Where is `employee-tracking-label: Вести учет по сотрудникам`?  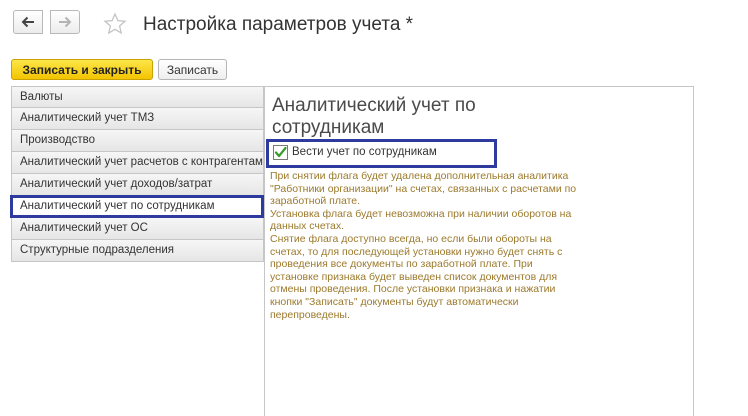
employee-tracking-label: Вести учет по сотрудникам is located at coordinates (364, 152).